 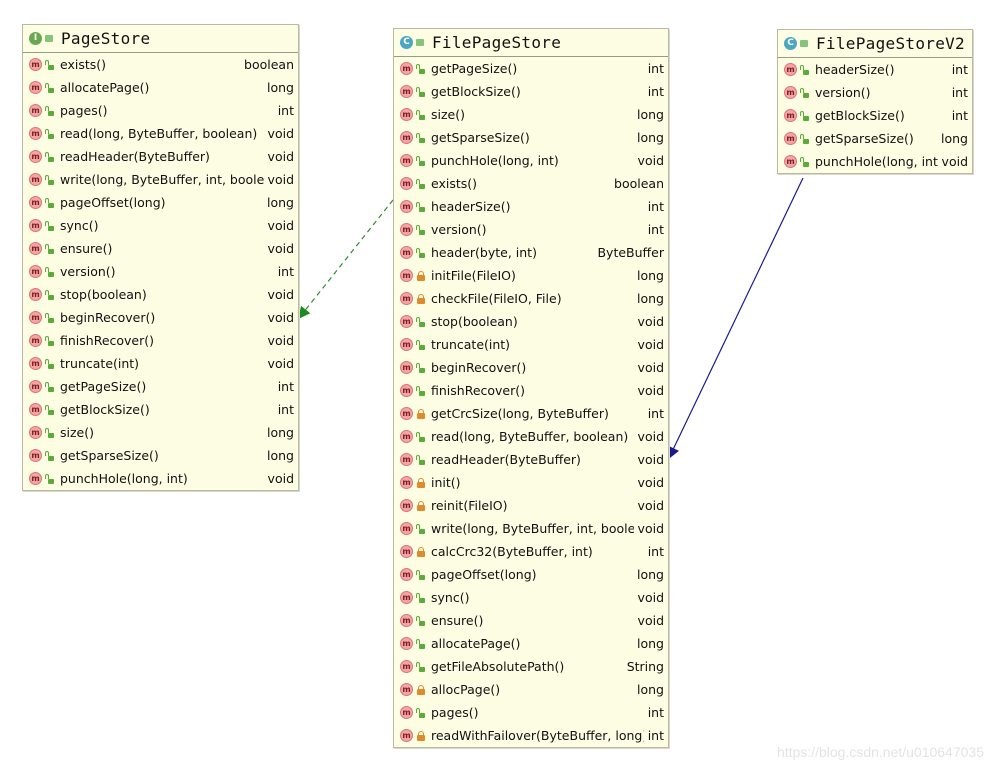 I want to click on method-row: m init() void, so click(x=531, y=482).